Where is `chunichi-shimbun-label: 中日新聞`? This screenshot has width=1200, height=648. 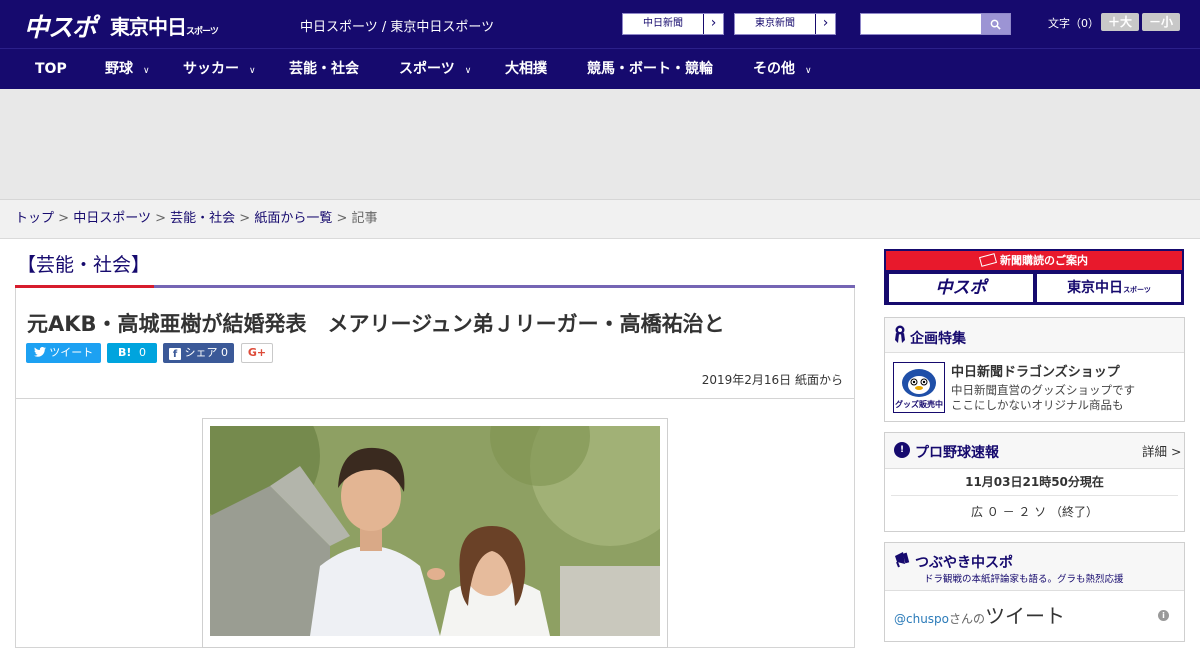 chunichi-shimbun-label: 中日新聞 is located at coordinates (663, 23).